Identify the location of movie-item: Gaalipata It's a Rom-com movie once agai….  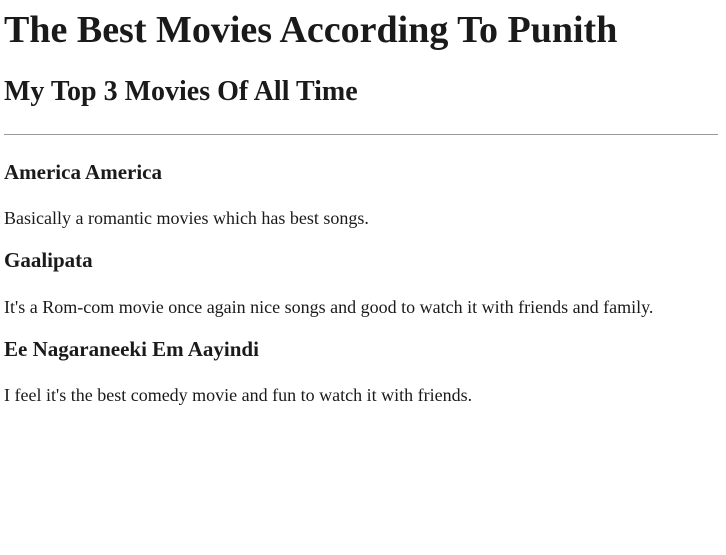
(361, 282).